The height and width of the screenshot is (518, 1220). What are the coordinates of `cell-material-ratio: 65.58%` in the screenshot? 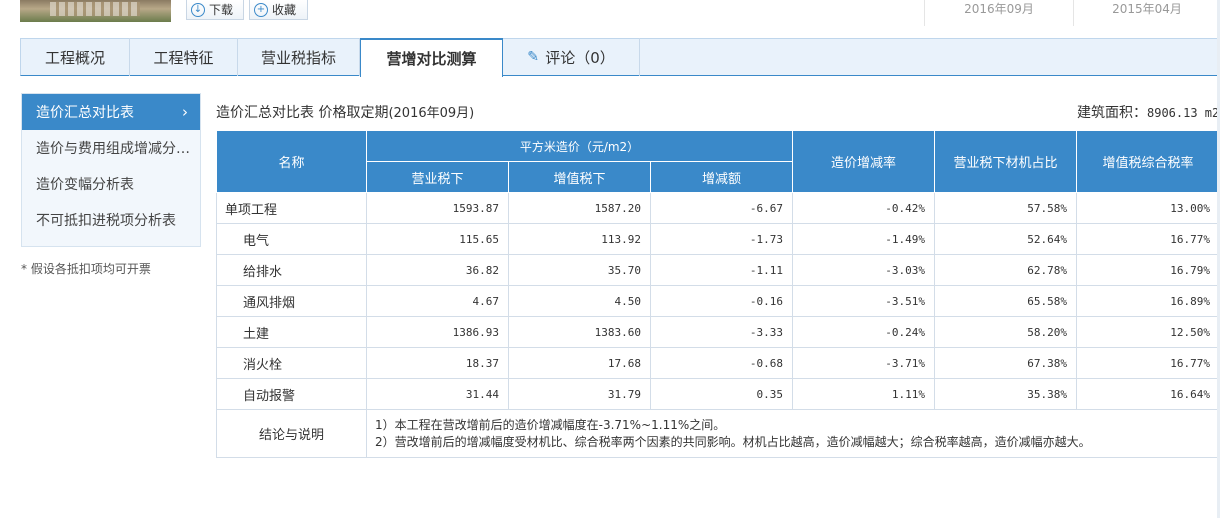 It's located at (1005, 301).